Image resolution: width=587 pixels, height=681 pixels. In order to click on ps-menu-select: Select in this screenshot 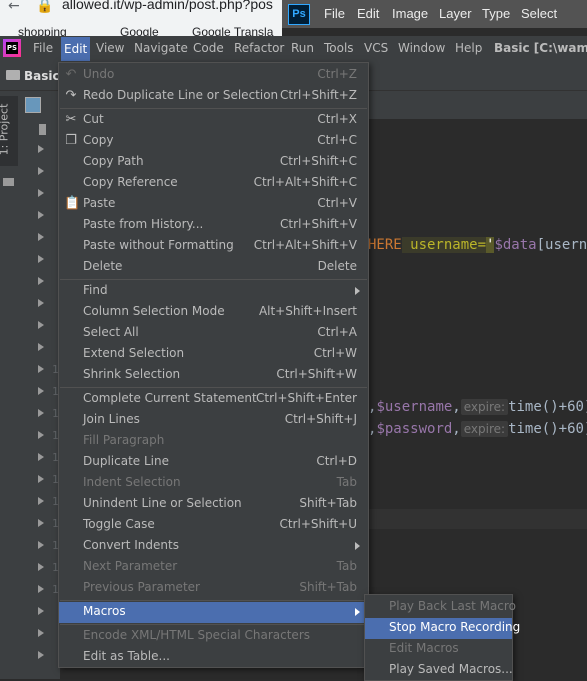, I will do `click(539, 13)`.